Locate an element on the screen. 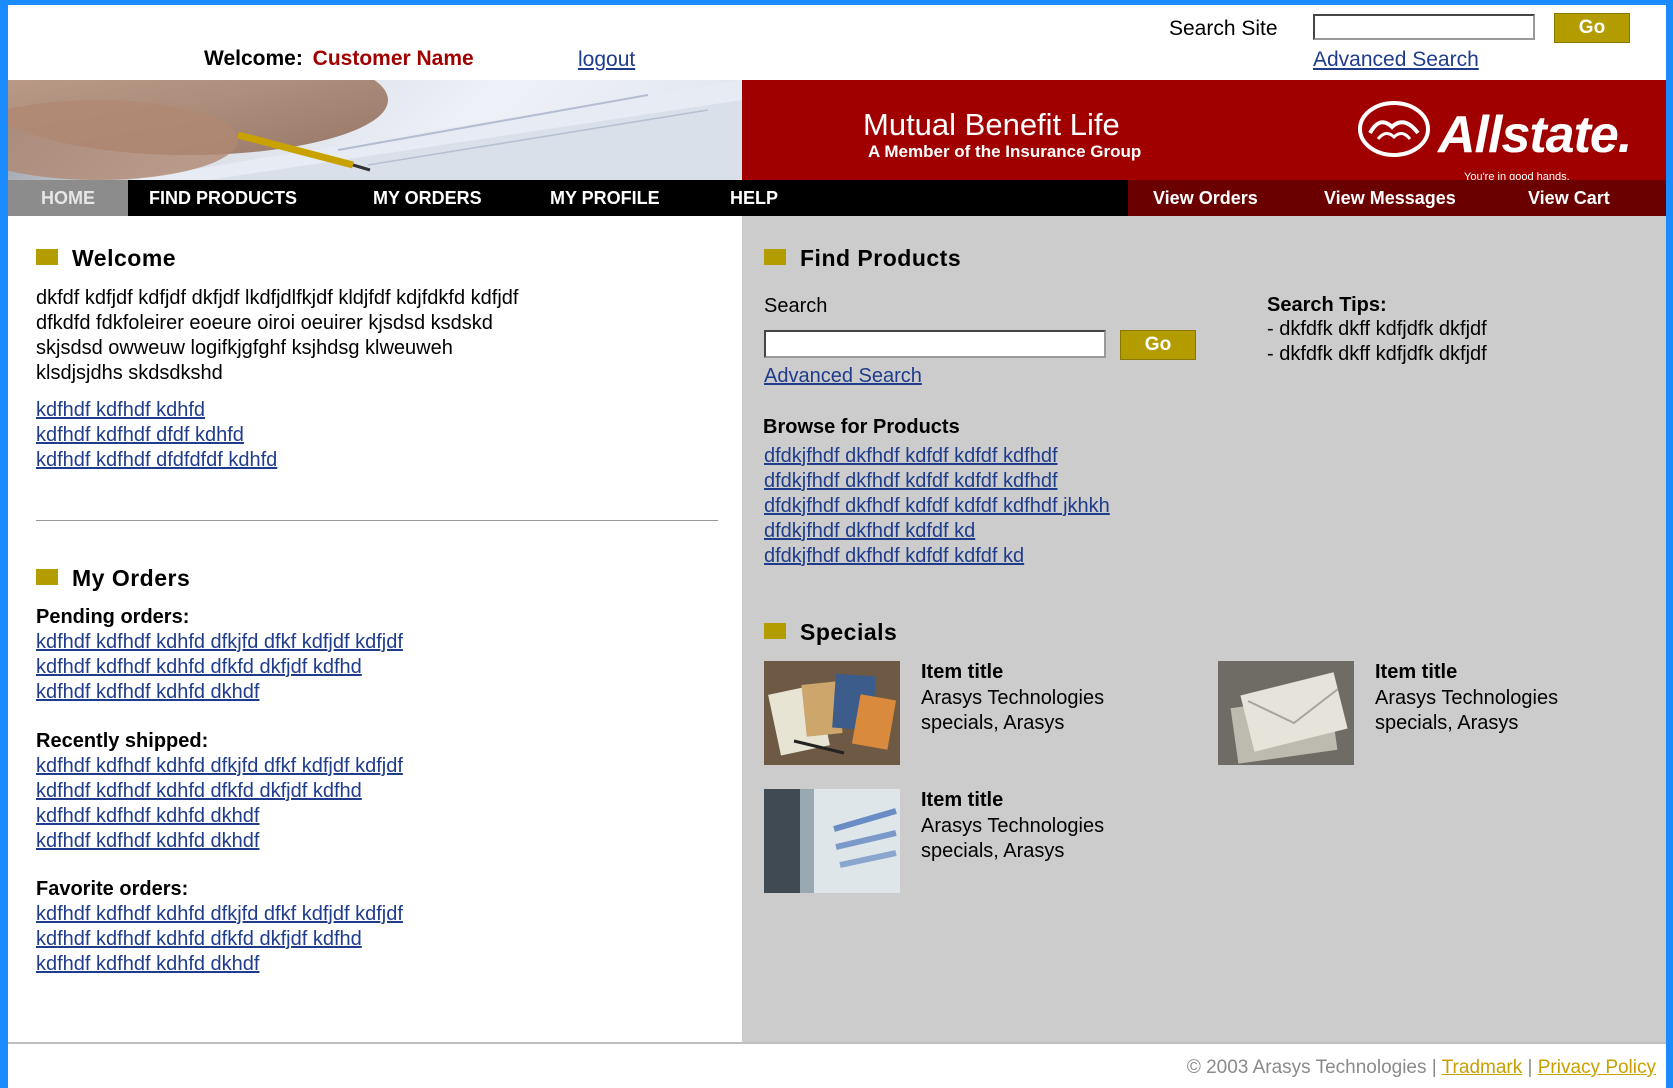 The width and height of the screenshot is (1673, 1088). check-photo-art is located at coordinates (375, 130).